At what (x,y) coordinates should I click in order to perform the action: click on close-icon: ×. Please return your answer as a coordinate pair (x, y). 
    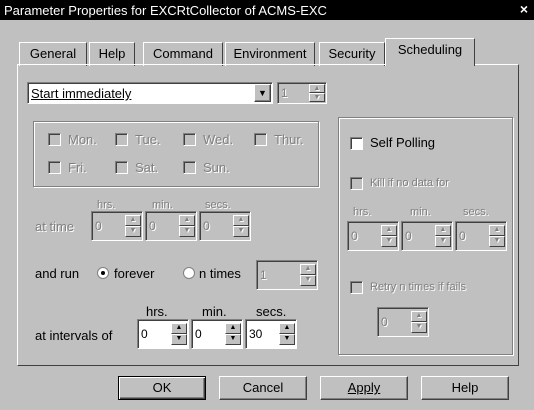
    Looking at the image, I should click on (524, 9).